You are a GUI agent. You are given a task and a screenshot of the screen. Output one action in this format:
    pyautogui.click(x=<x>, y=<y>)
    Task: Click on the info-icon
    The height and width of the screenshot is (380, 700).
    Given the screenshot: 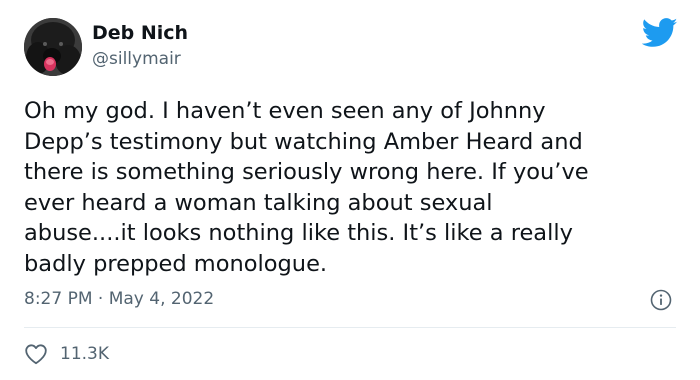 What is the action you would take?
    pyautogui.click(x=661, y=300)
    